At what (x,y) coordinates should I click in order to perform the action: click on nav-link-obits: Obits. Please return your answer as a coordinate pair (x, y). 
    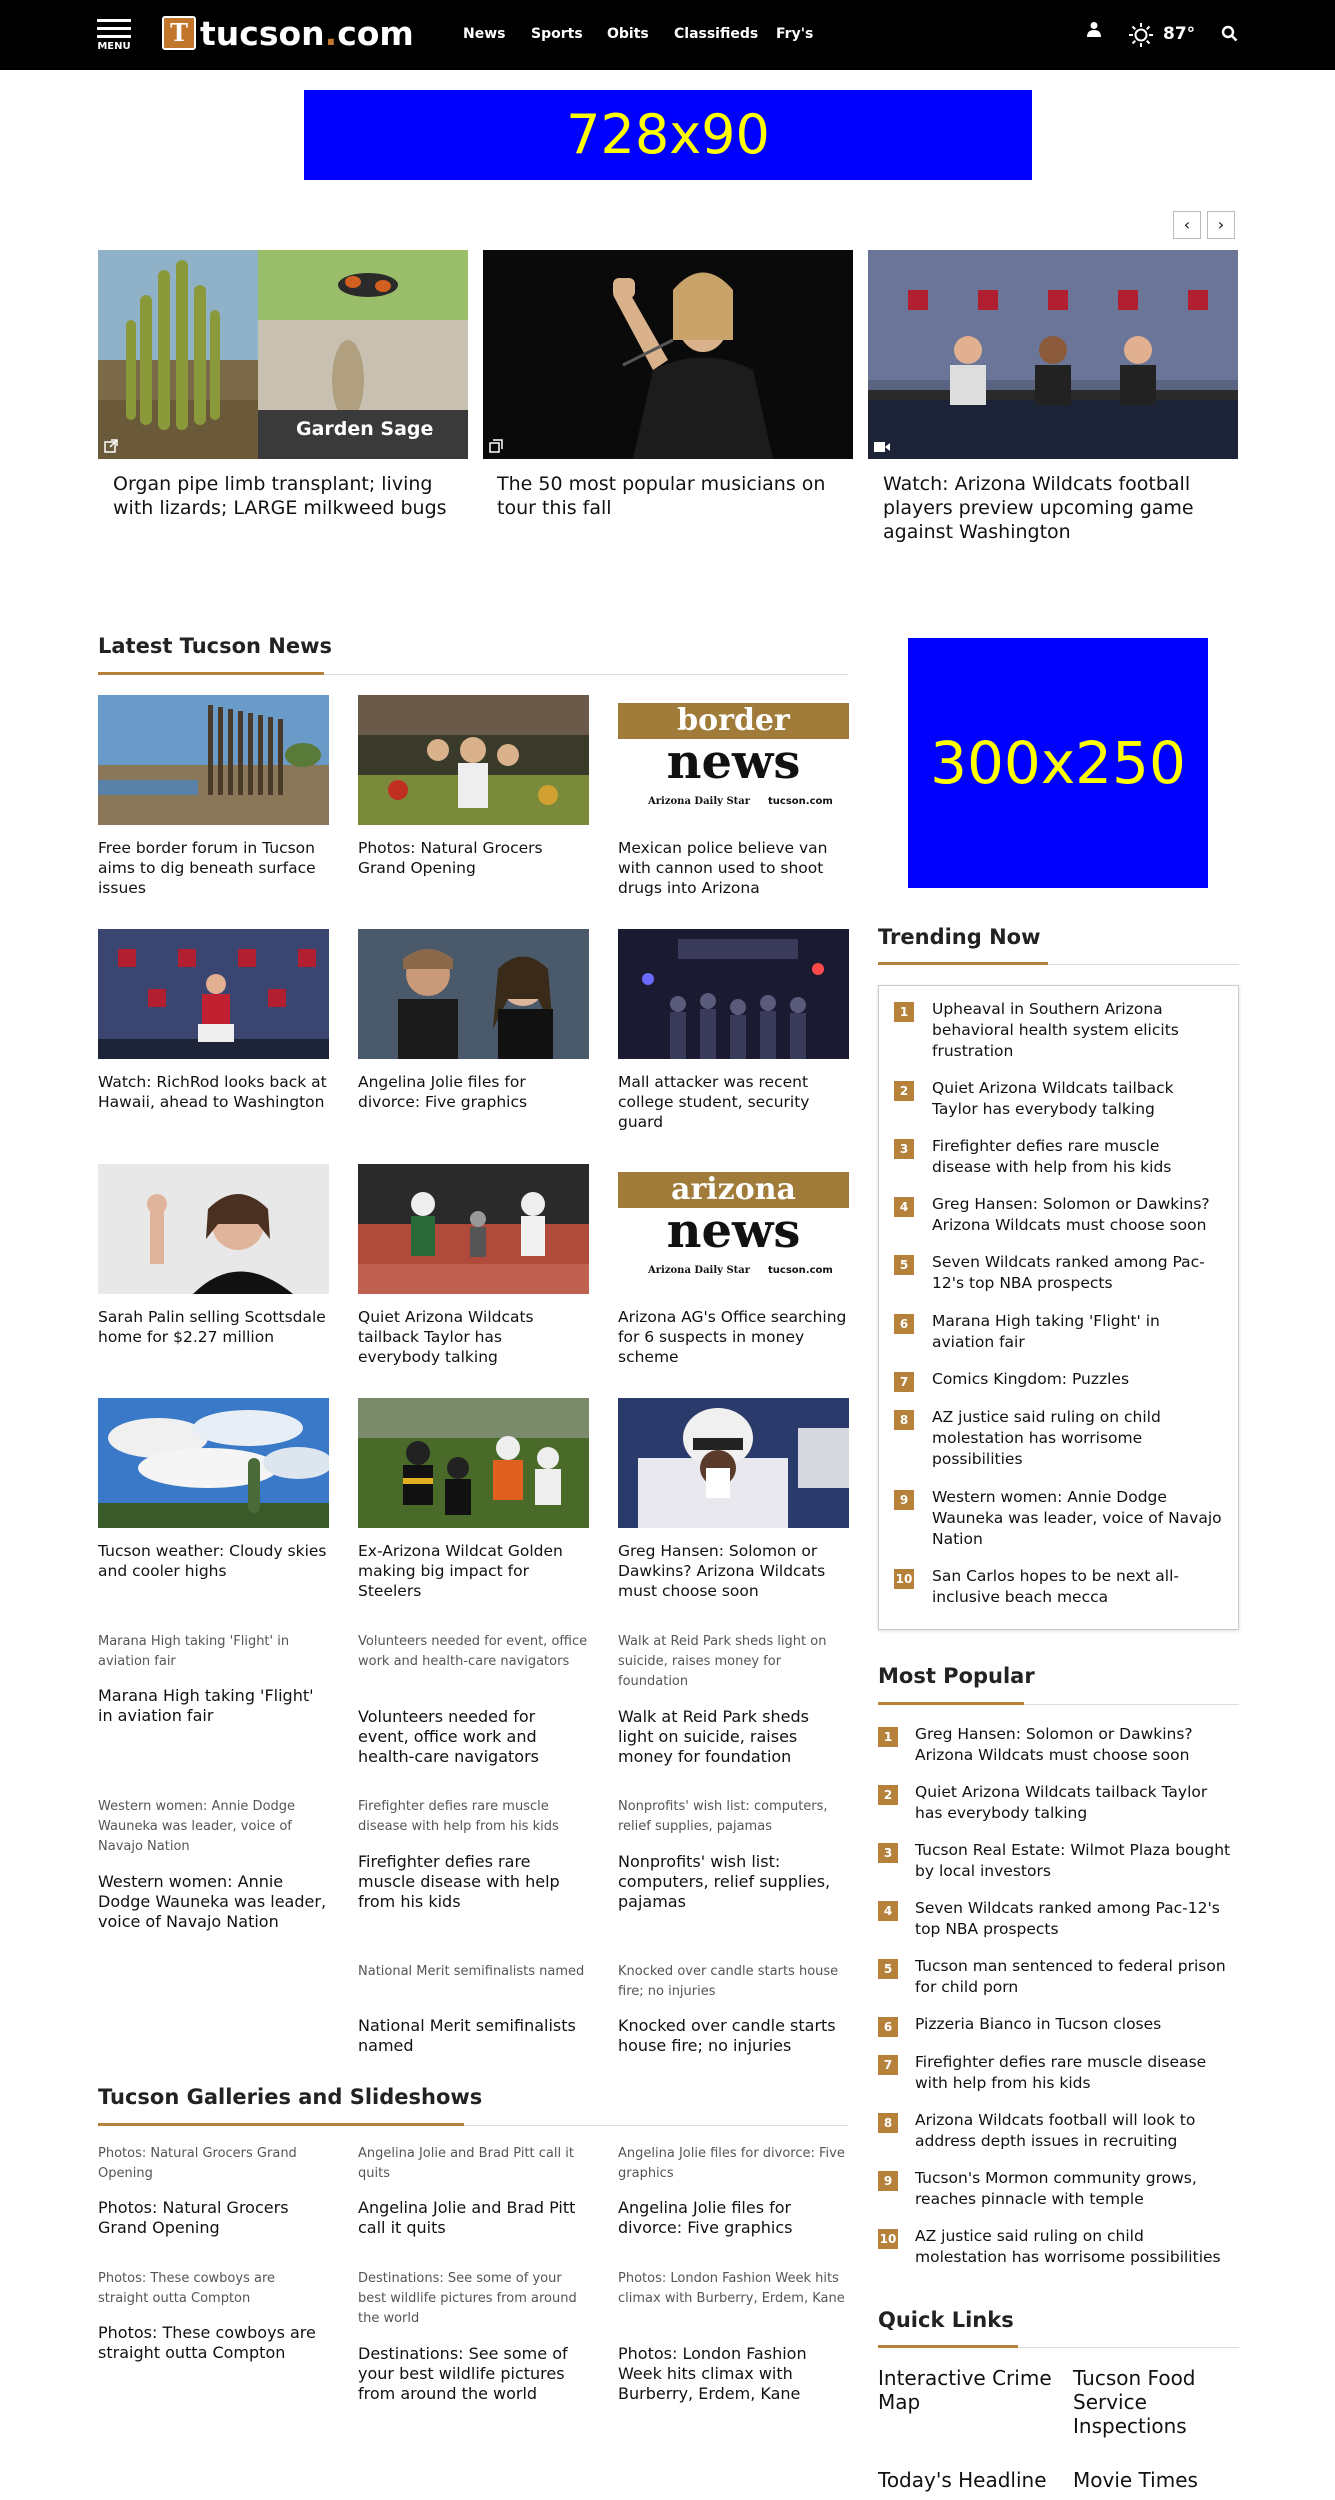
    Looking at the image, I should click on (628, 34).